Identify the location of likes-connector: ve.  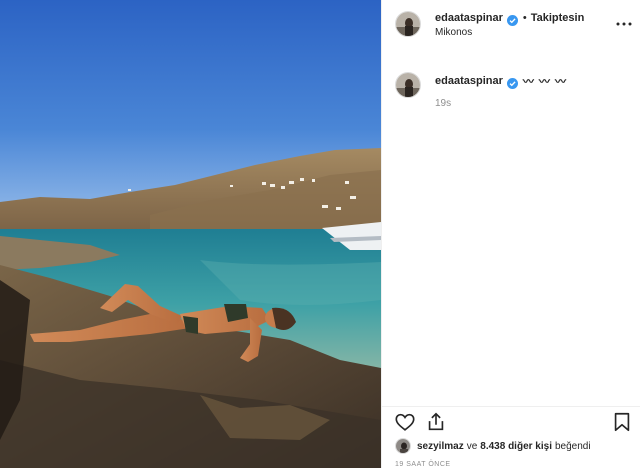
(472, 446).